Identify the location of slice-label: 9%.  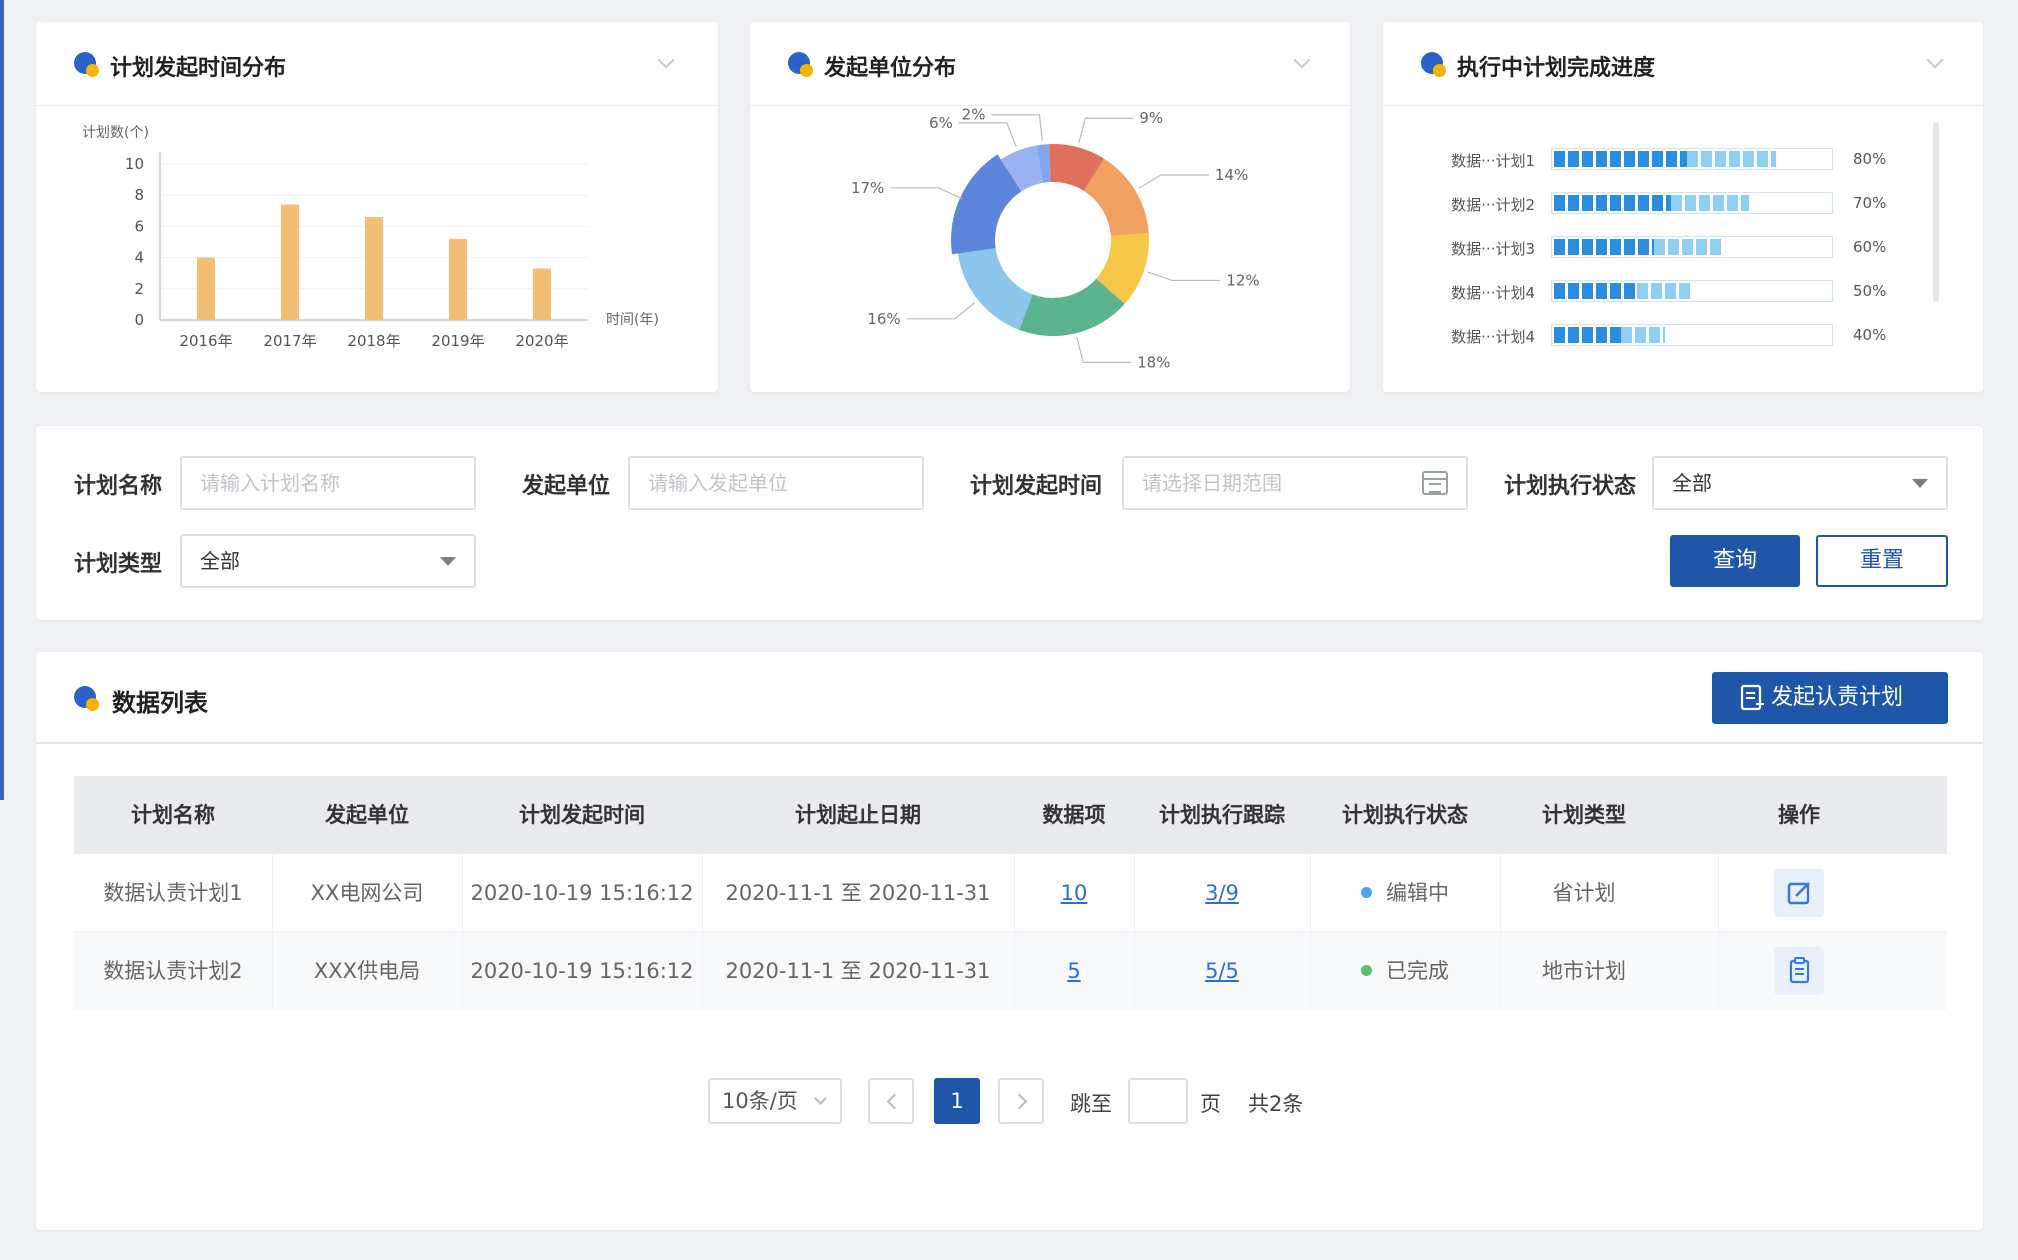
(1151, 118).